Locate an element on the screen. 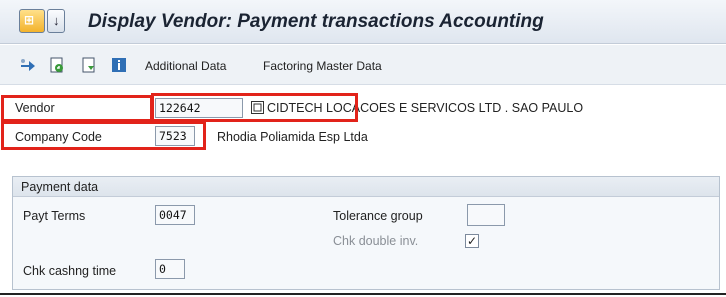 This screenshot has height=297, width=726. vendor-value-highlight is located at coordinates (254, 107).